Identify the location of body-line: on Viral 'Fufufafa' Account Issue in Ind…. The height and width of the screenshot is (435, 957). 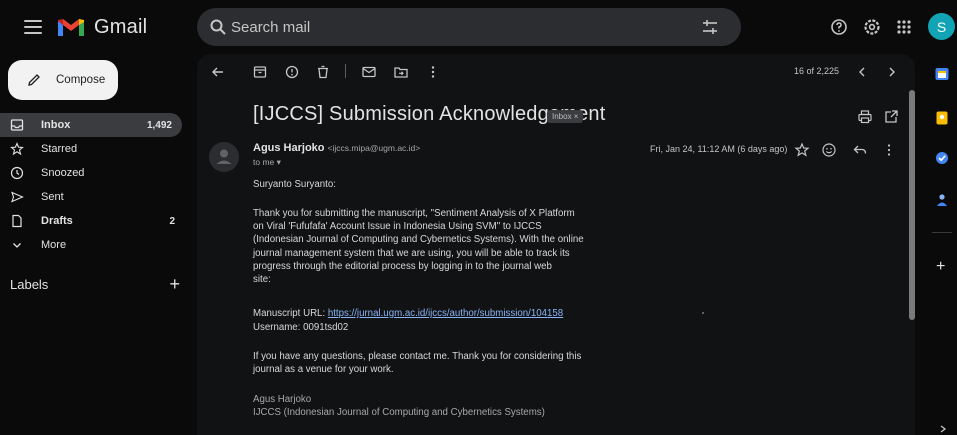
(397, 227).